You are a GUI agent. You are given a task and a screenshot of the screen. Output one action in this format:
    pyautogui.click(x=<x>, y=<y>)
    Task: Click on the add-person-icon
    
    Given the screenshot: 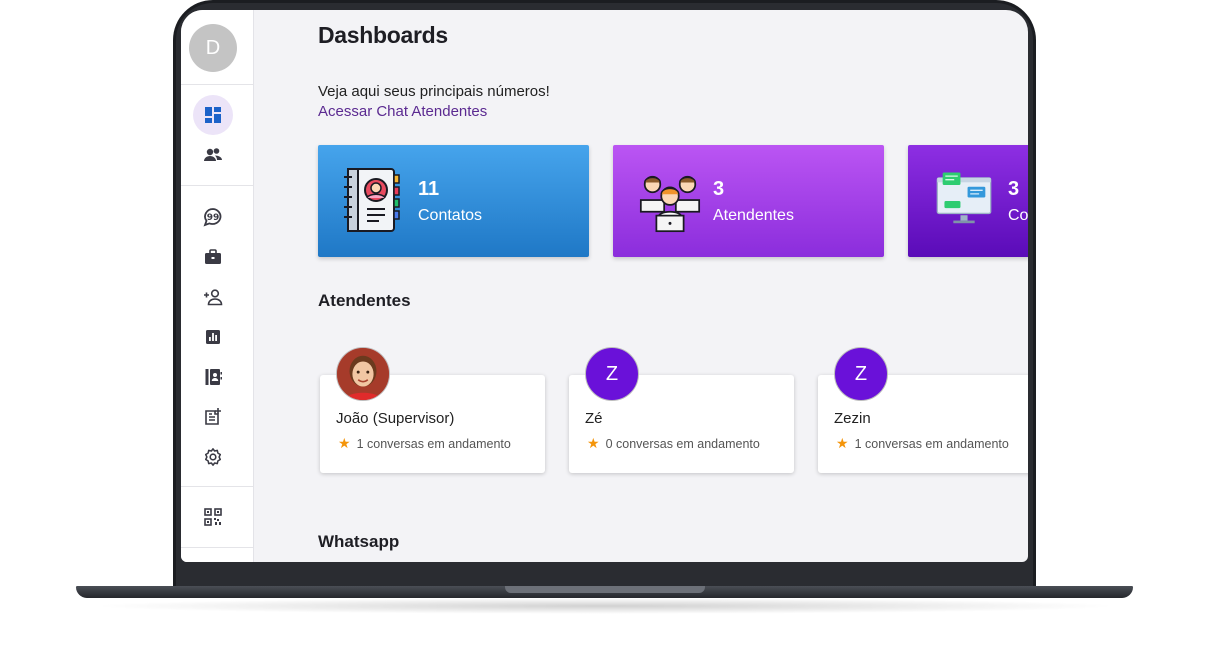 What is the action you would take?
    pyautogui.click(x=213, y=297)
    